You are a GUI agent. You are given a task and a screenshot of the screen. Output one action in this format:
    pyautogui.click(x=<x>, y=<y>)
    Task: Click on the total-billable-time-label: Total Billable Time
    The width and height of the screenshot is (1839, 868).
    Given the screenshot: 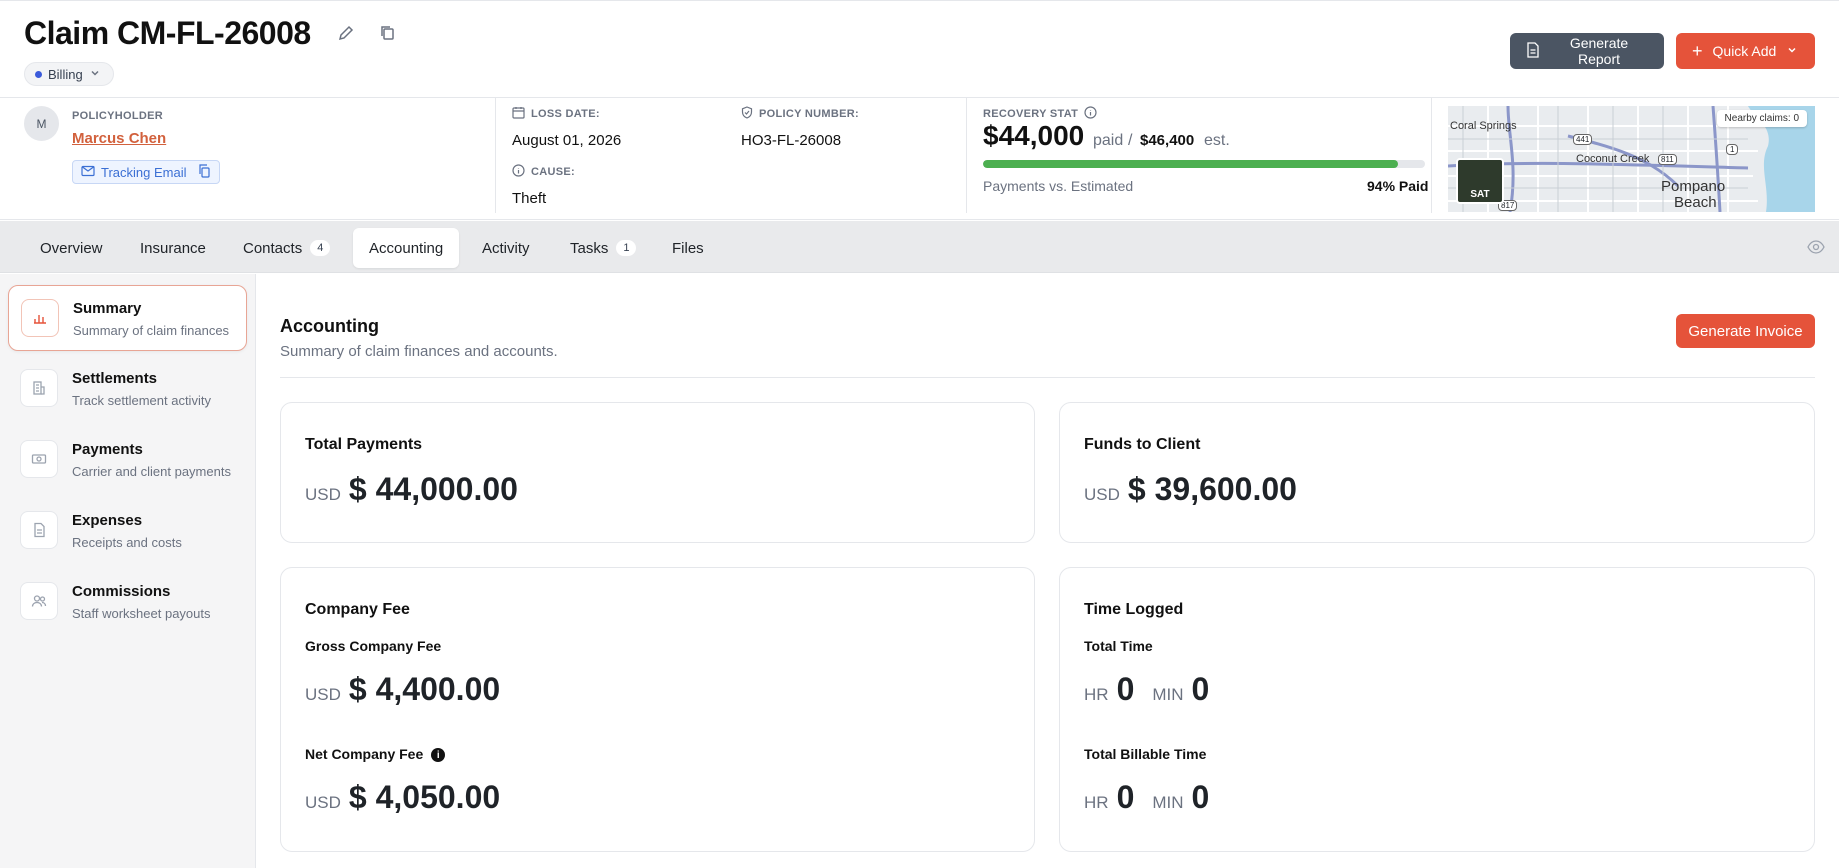 What is the action you would take?
    pyautogui.click(x=1145, y=754)
    